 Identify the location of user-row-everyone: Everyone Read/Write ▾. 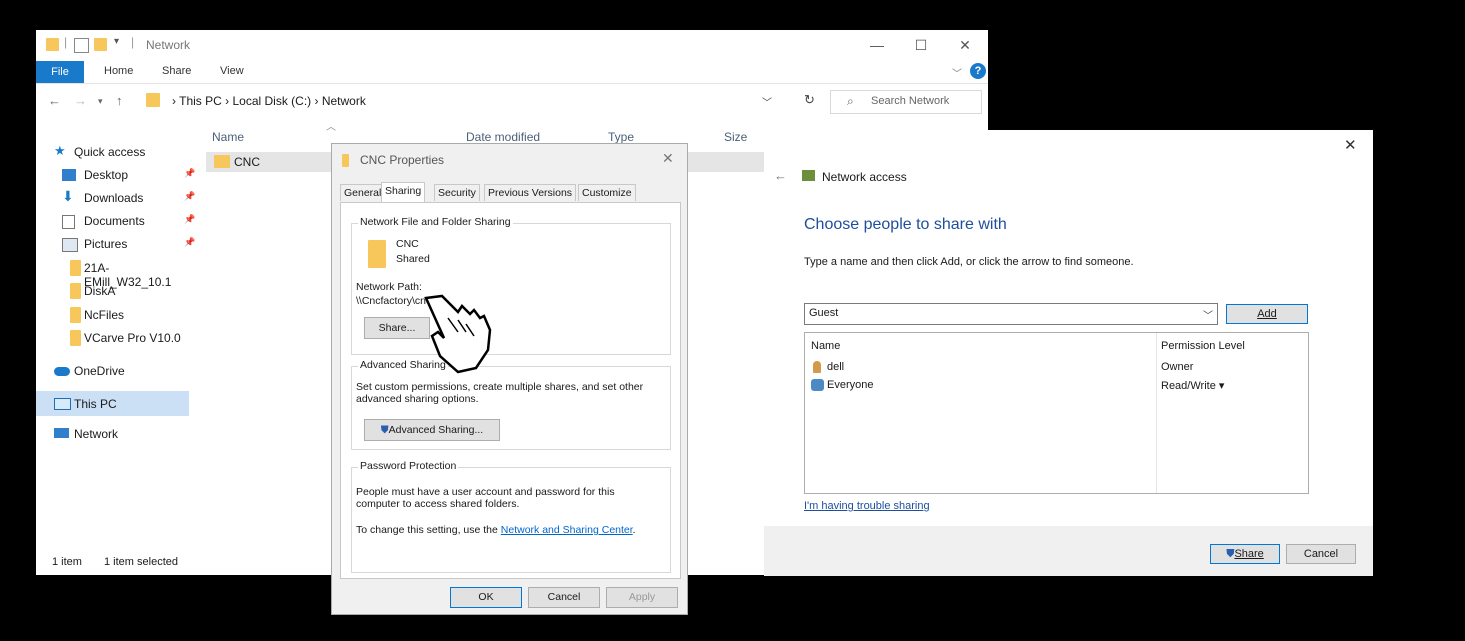
(1056, 386).